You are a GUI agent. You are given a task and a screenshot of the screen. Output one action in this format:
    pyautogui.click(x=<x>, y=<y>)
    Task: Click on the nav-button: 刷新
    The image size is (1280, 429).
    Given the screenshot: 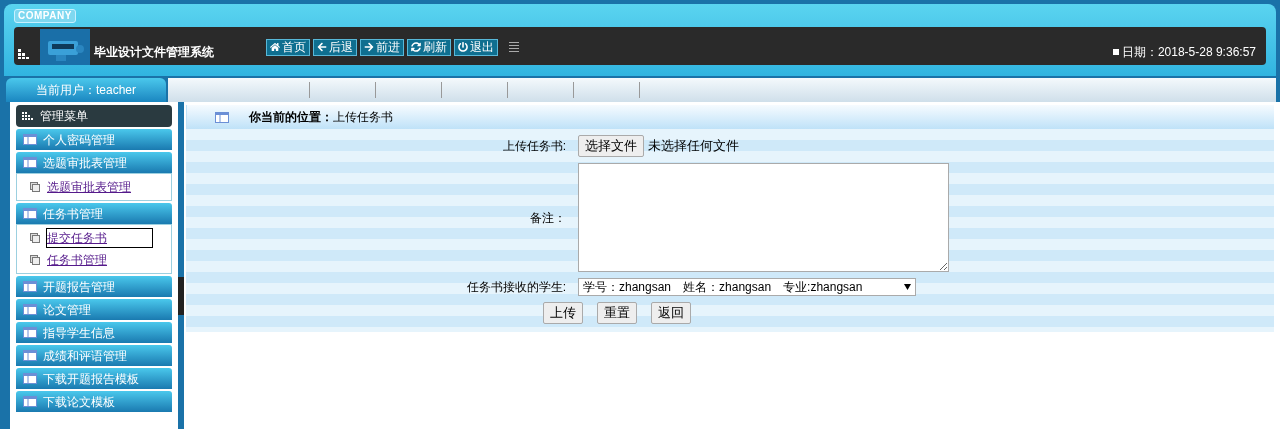 What is the action you would take?
    pyautogui.click(x=429, y=47)
    